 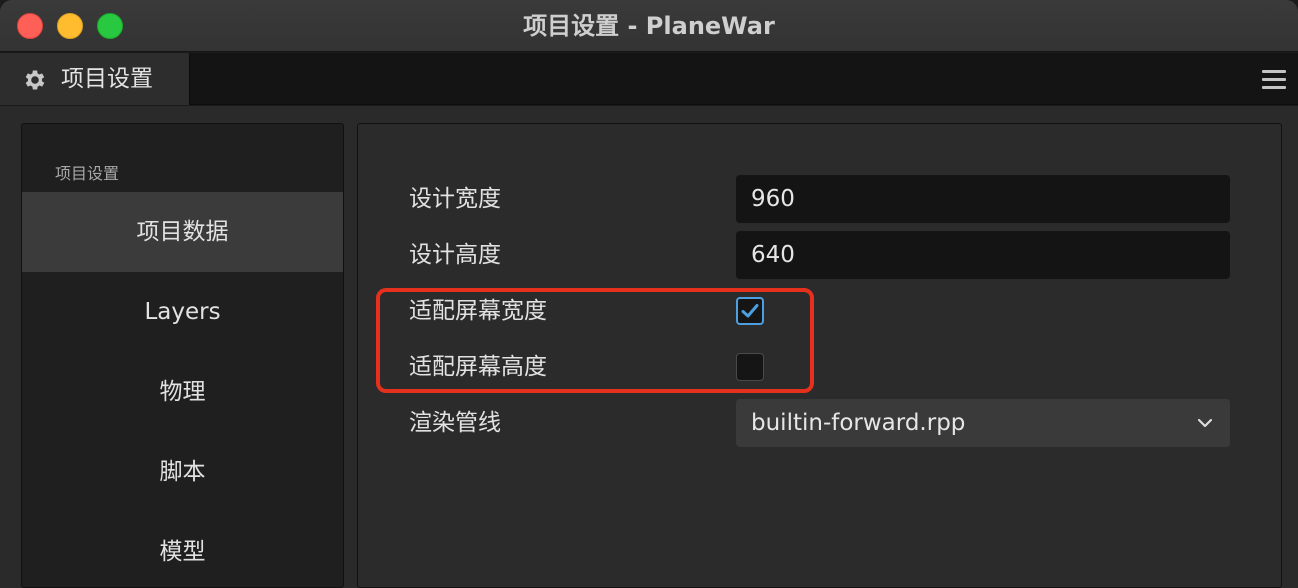 What do you see at coordinates (478, 311) in the screenshot?
I see `fit-width-label: 适配屏幕宽度` at bounding box center [478, 311].